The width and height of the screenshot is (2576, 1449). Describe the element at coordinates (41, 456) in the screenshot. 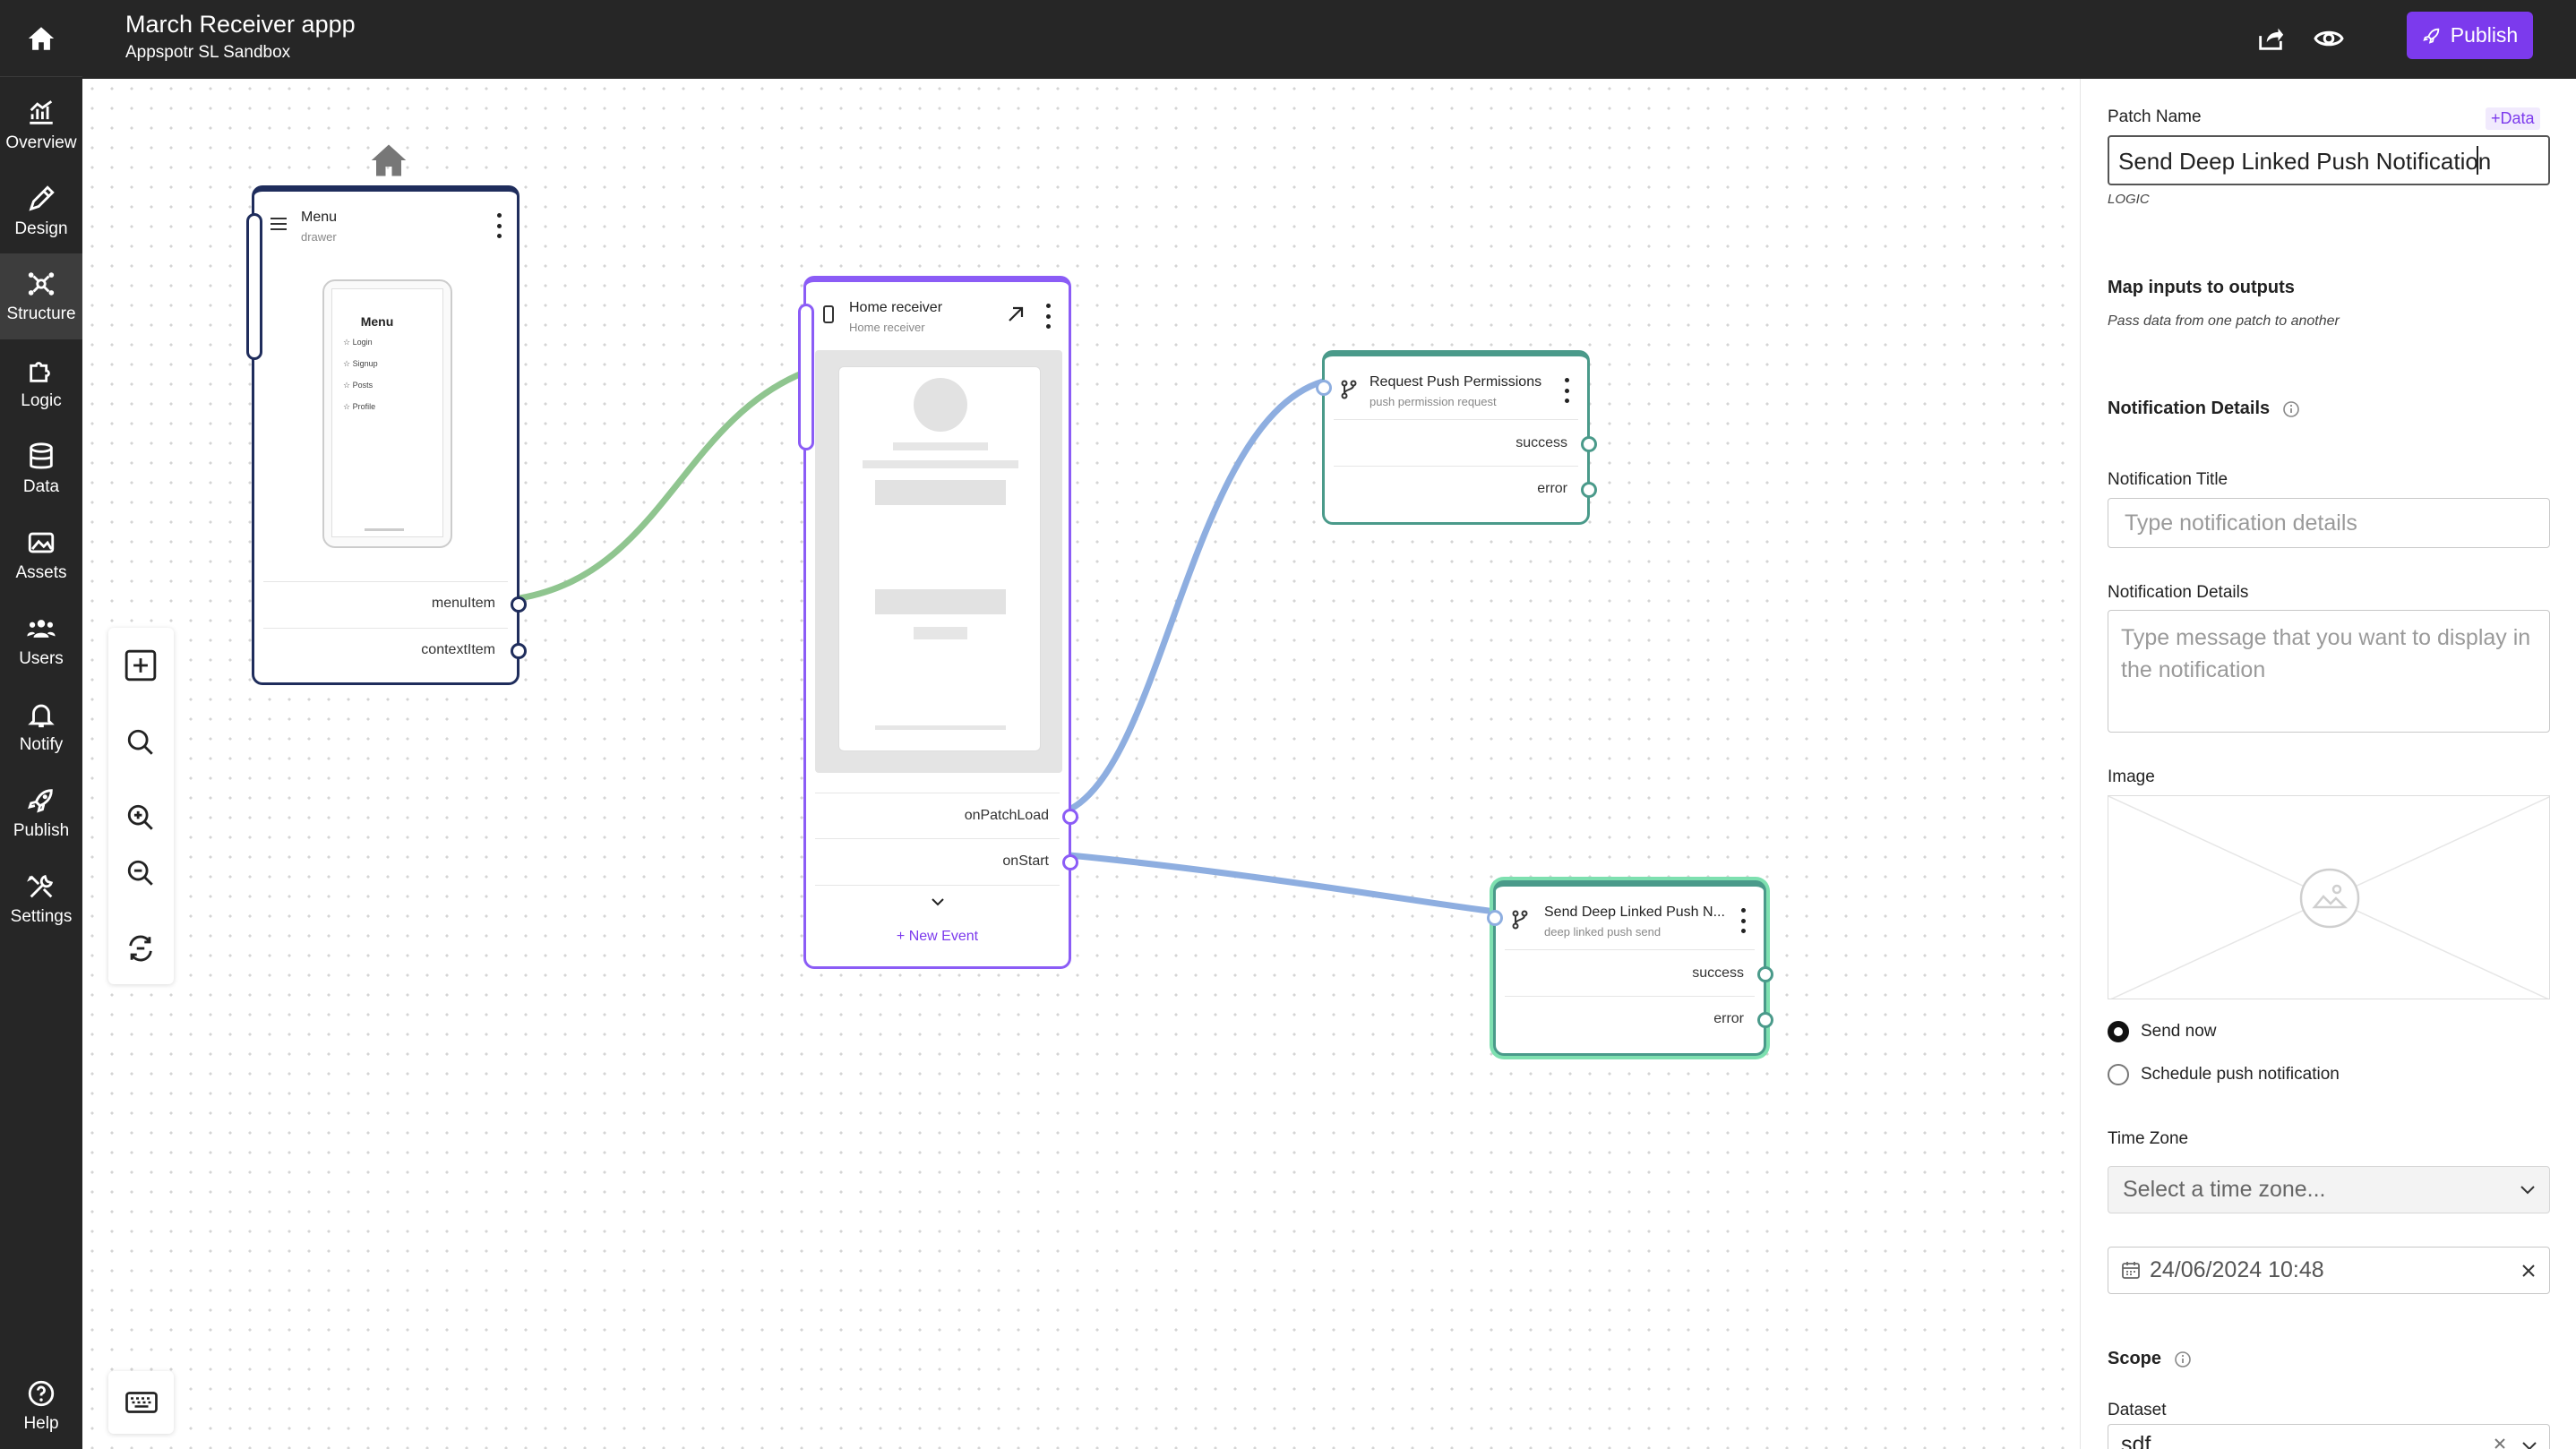

I see `database-icon` at that location.